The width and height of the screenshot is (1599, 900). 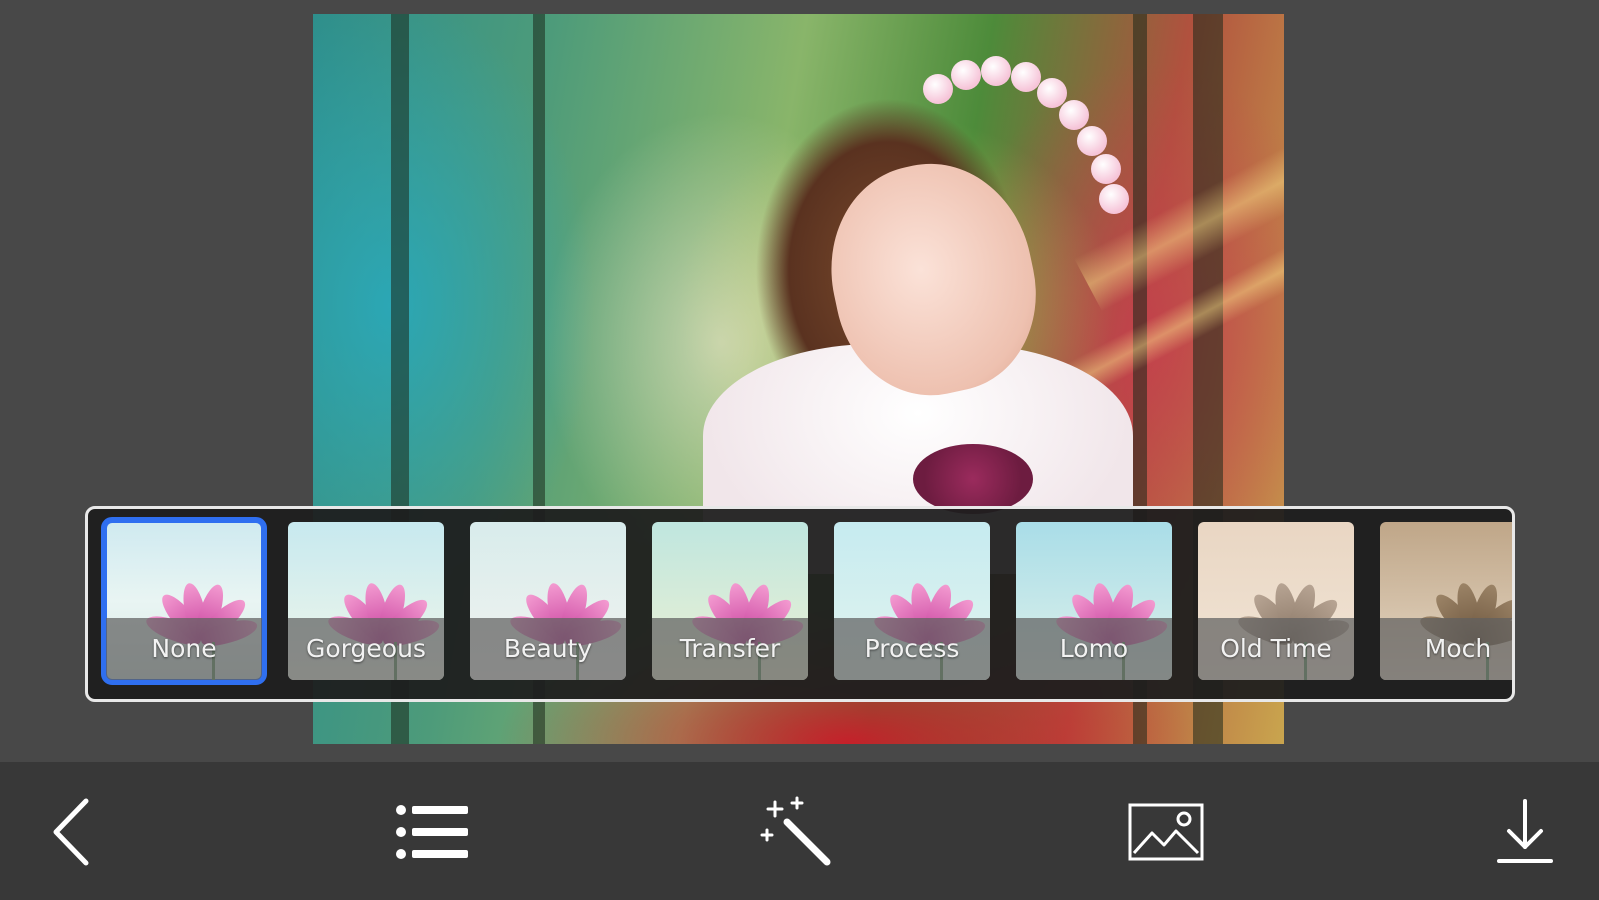 What do you see at coordinates (548, 648) in the screenshot?
I see `filter-label: Beauty` at bounding box center [548, 648].